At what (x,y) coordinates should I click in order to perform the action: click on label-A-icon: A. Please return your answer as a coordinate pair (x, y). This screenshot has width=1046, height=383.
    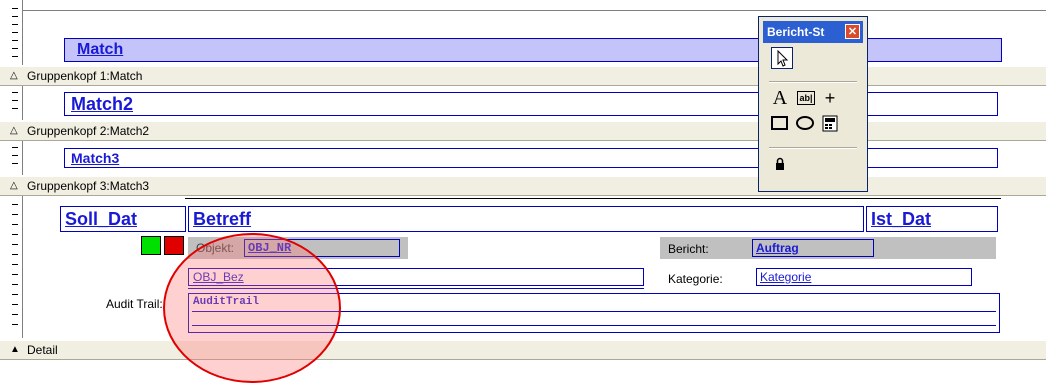
    Looking at the image, I should click on (780, 98).